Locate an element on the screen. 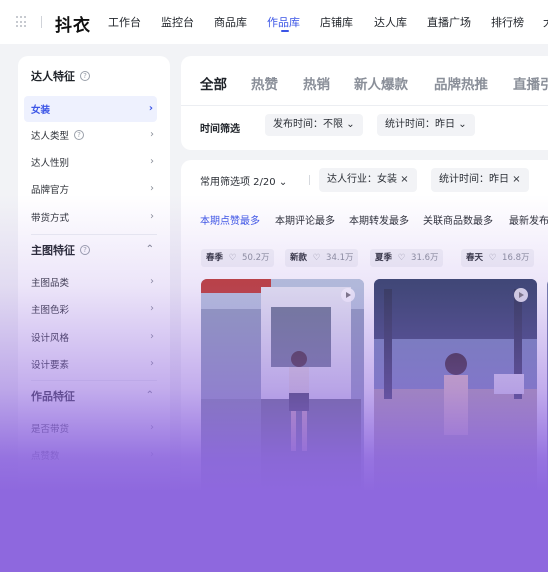 The width and height of the screenshot is (548, 572). select-value: 发布时间：不限 is located at coordinates (308, 124).